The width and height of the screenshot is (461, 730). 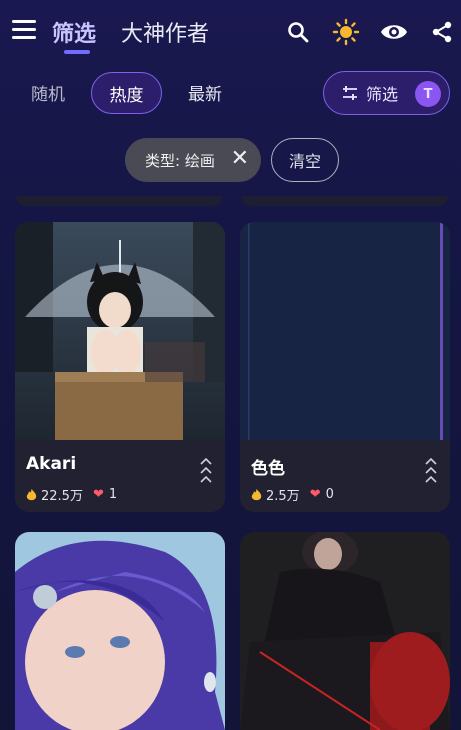 What do you see at coordinates (345, 476) in the screenshot?
I see `card-info: 色色 2.5万 ❤ 0` at bounding box center [345, 476].